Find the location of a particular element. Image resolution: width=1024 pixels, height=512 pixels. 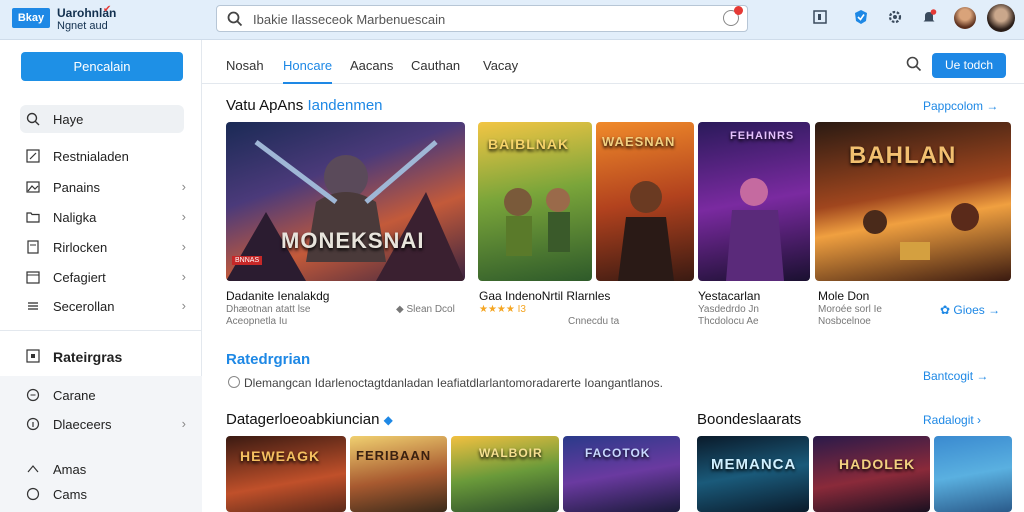

sidebar-item-label: Cams is located at coordinates (70, 494).